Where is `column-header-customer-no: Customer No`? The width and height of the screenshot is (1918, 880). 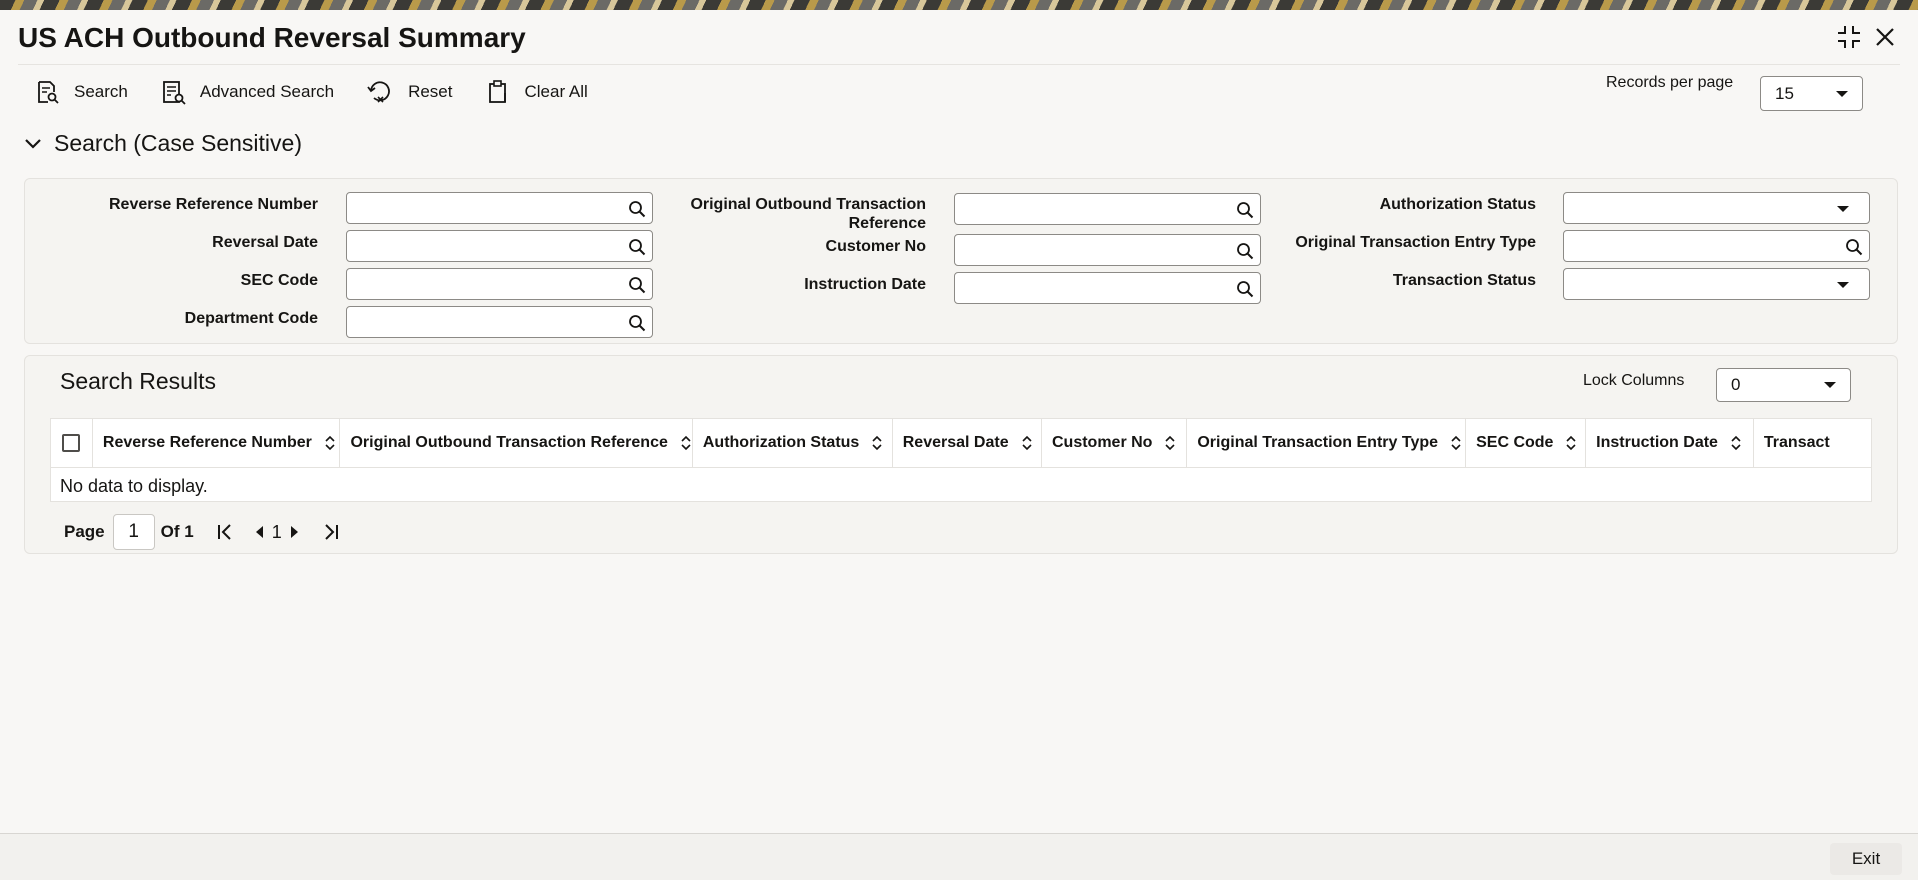
column-header-customer-no: Customer No is located at coordinates (1115, 443).